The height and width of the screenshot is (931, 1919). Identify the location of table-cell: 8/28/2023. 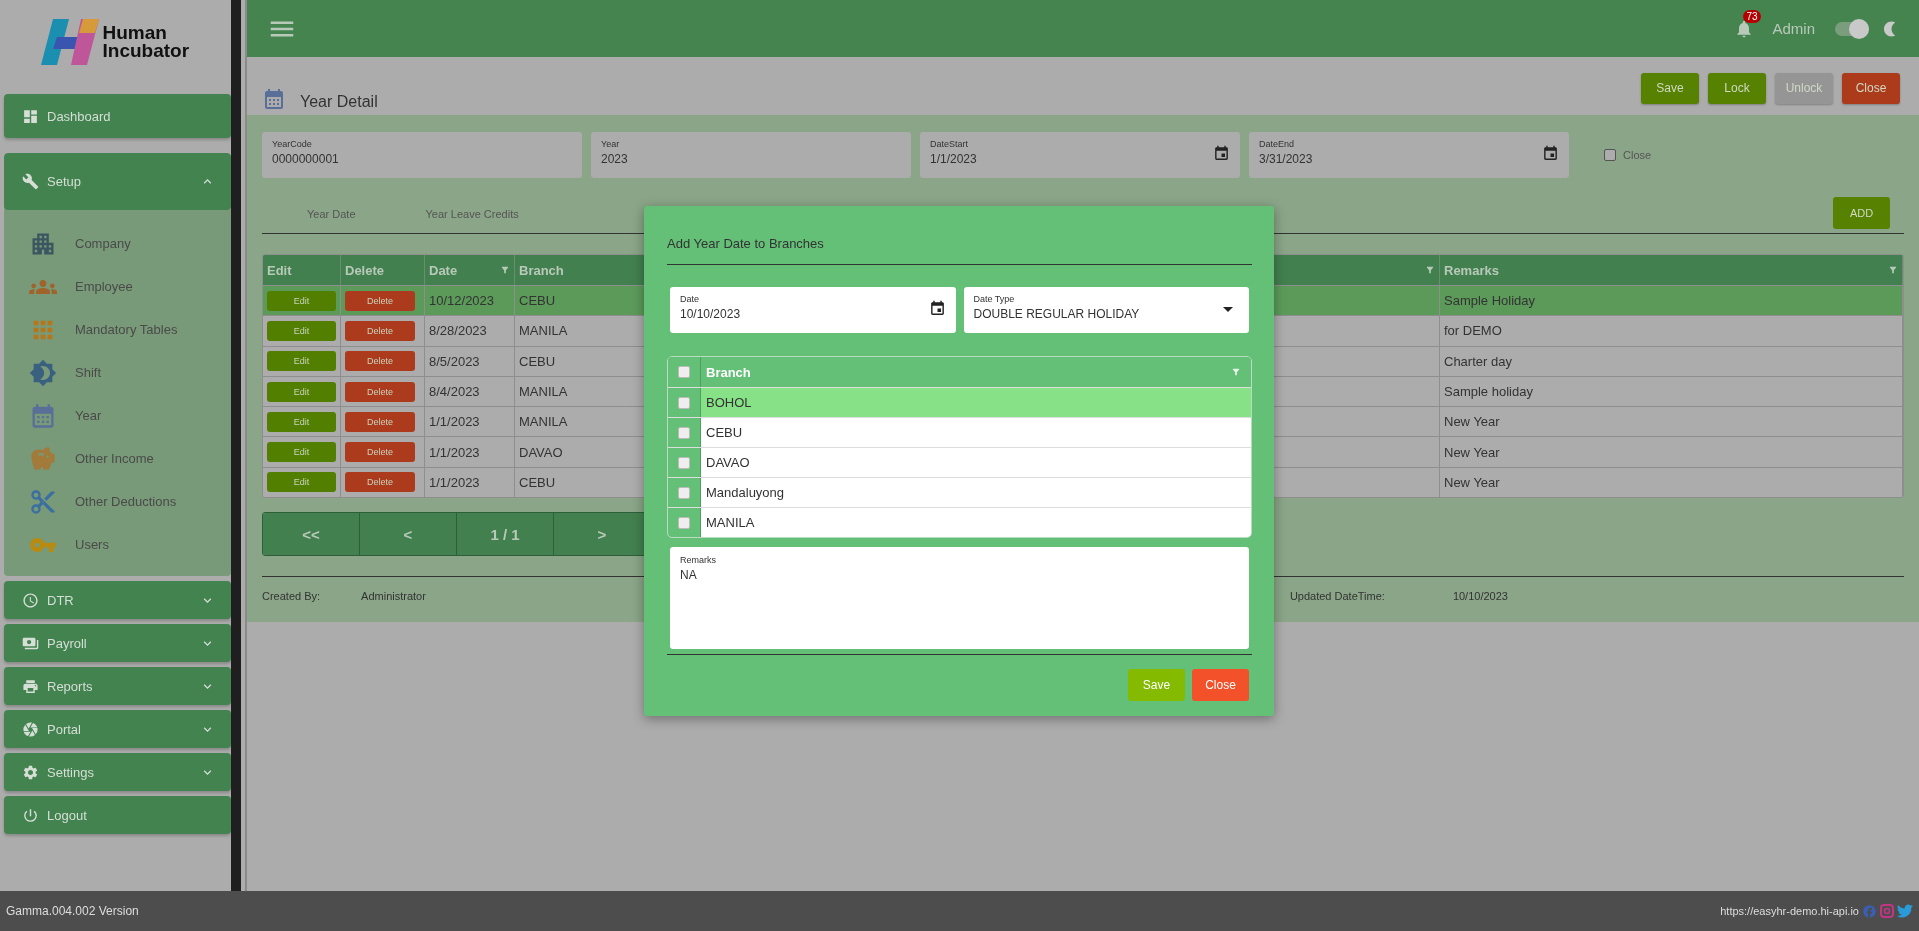
(470, 331).